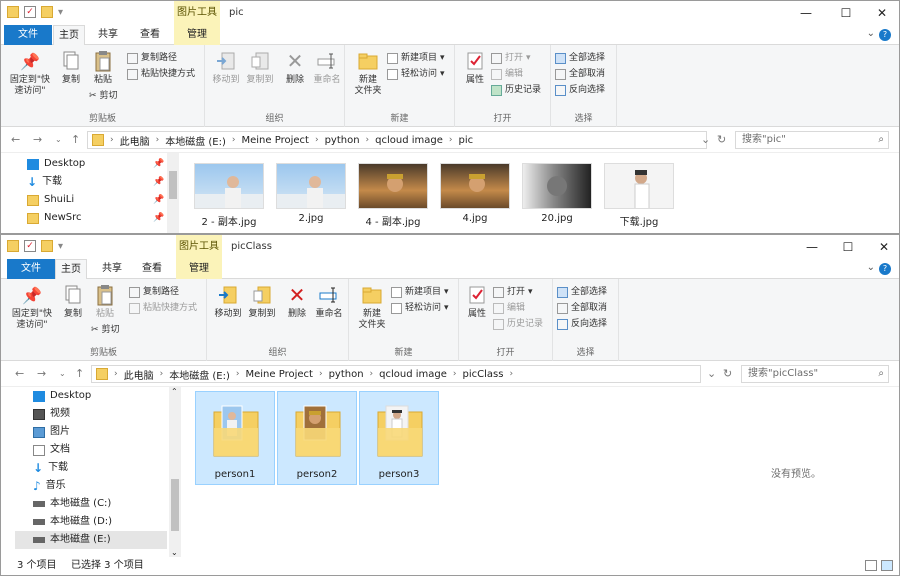  Describe the element at coordinates (175, 505) in the screenshot. I see `scrollbar-thumb` at that location.